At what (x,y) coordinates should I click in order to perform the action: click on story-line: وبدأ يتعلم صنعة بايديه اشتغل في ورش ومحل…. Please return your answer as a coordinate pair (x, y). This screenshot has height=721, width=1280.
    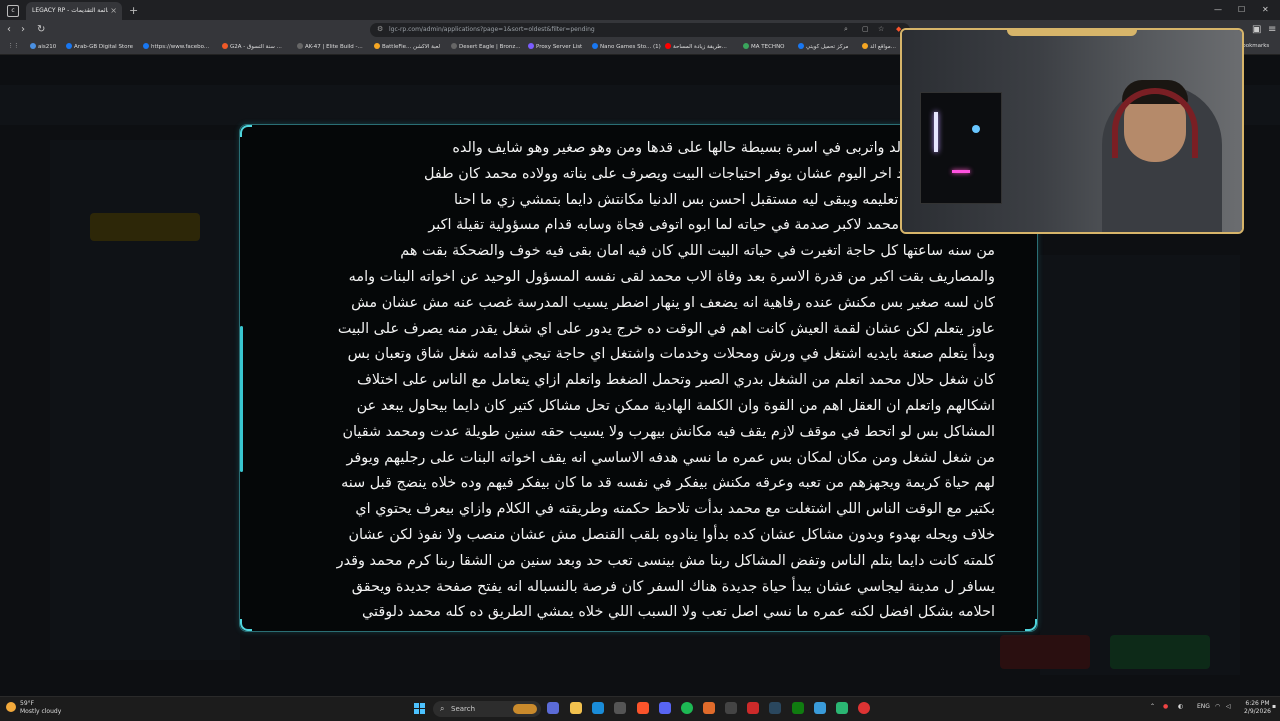
    Looking at the image, I should click on (671, 354).